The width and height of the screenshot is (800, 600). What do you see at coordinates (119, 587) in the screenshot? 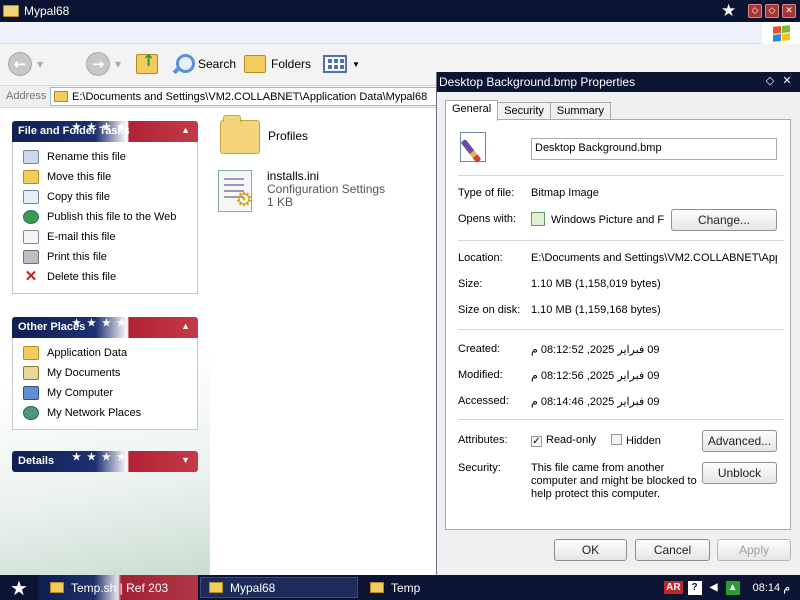
I see `taskbar-item-tempsh: Temp.sh | Ref 203` at bounding box center [119, 587].